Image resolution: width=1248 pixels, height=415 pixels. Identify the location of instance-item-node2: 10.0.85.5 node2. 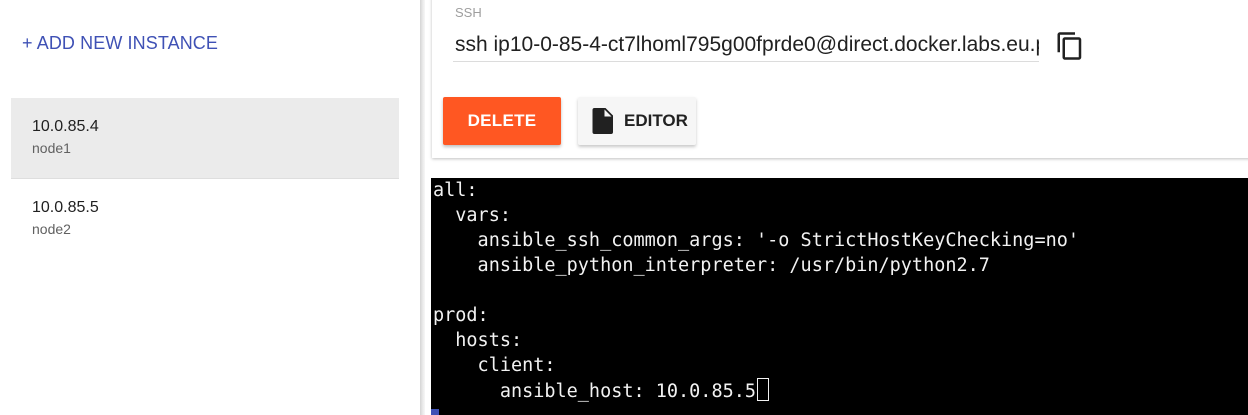
(205, 219).